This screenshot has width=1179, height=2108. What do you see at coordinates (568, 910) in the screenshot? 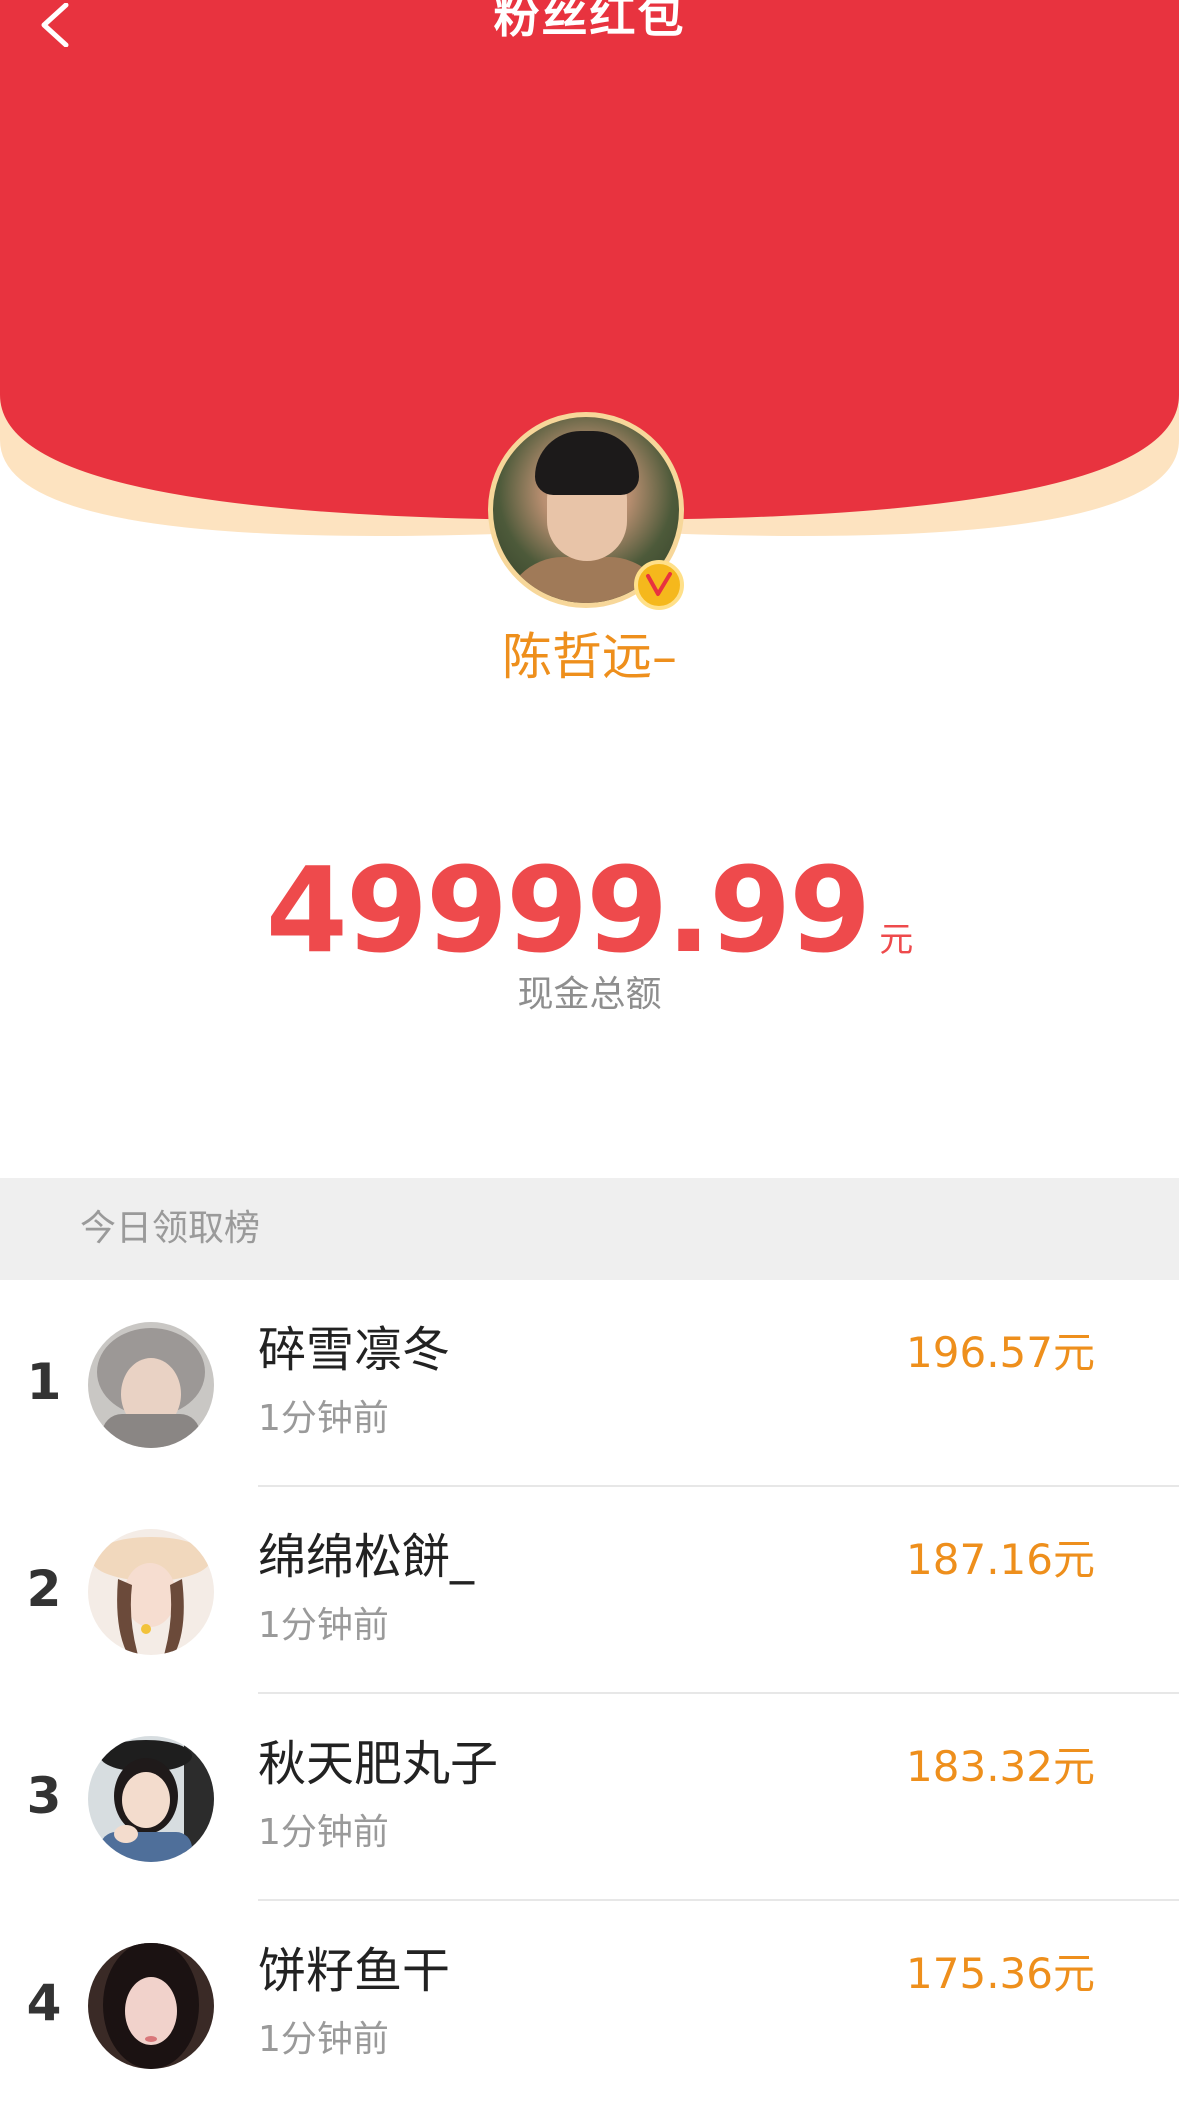
I see `total-amount-value: 49999.99` at bounding box center [568, 910].